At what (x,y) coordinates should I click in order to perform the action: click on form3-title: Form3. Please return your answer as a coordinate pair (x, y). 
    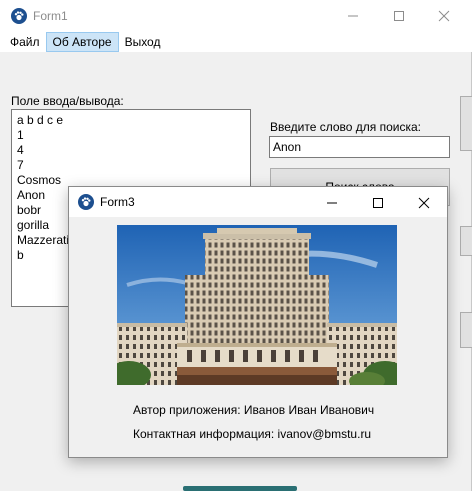
    Looking at the image, I should click on (117, 202).